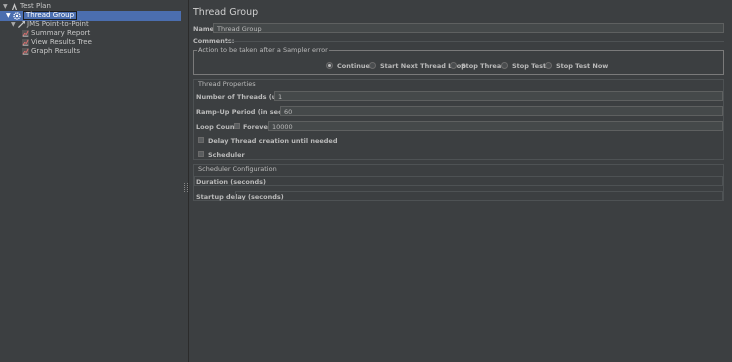 Image resolution: width=732 pixels, height=362 pixels. I want to click on splitter-grip-icon, so click(186, 187).